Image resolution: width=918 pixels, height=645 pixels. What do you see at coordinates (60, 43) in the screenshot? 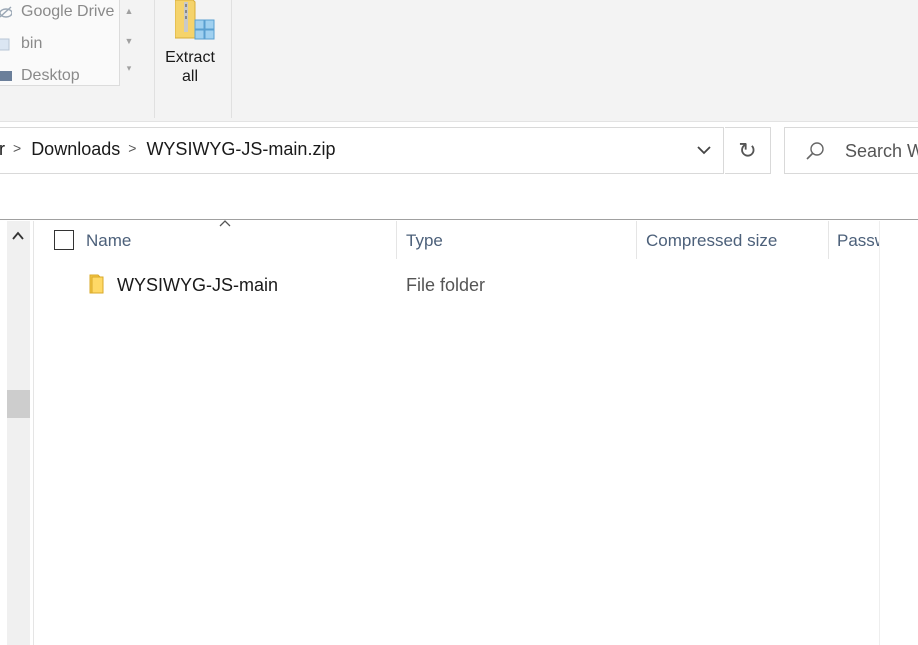
I see `quick-access-list: Google Drive bin Desktop` at bounding box center [60, 43].